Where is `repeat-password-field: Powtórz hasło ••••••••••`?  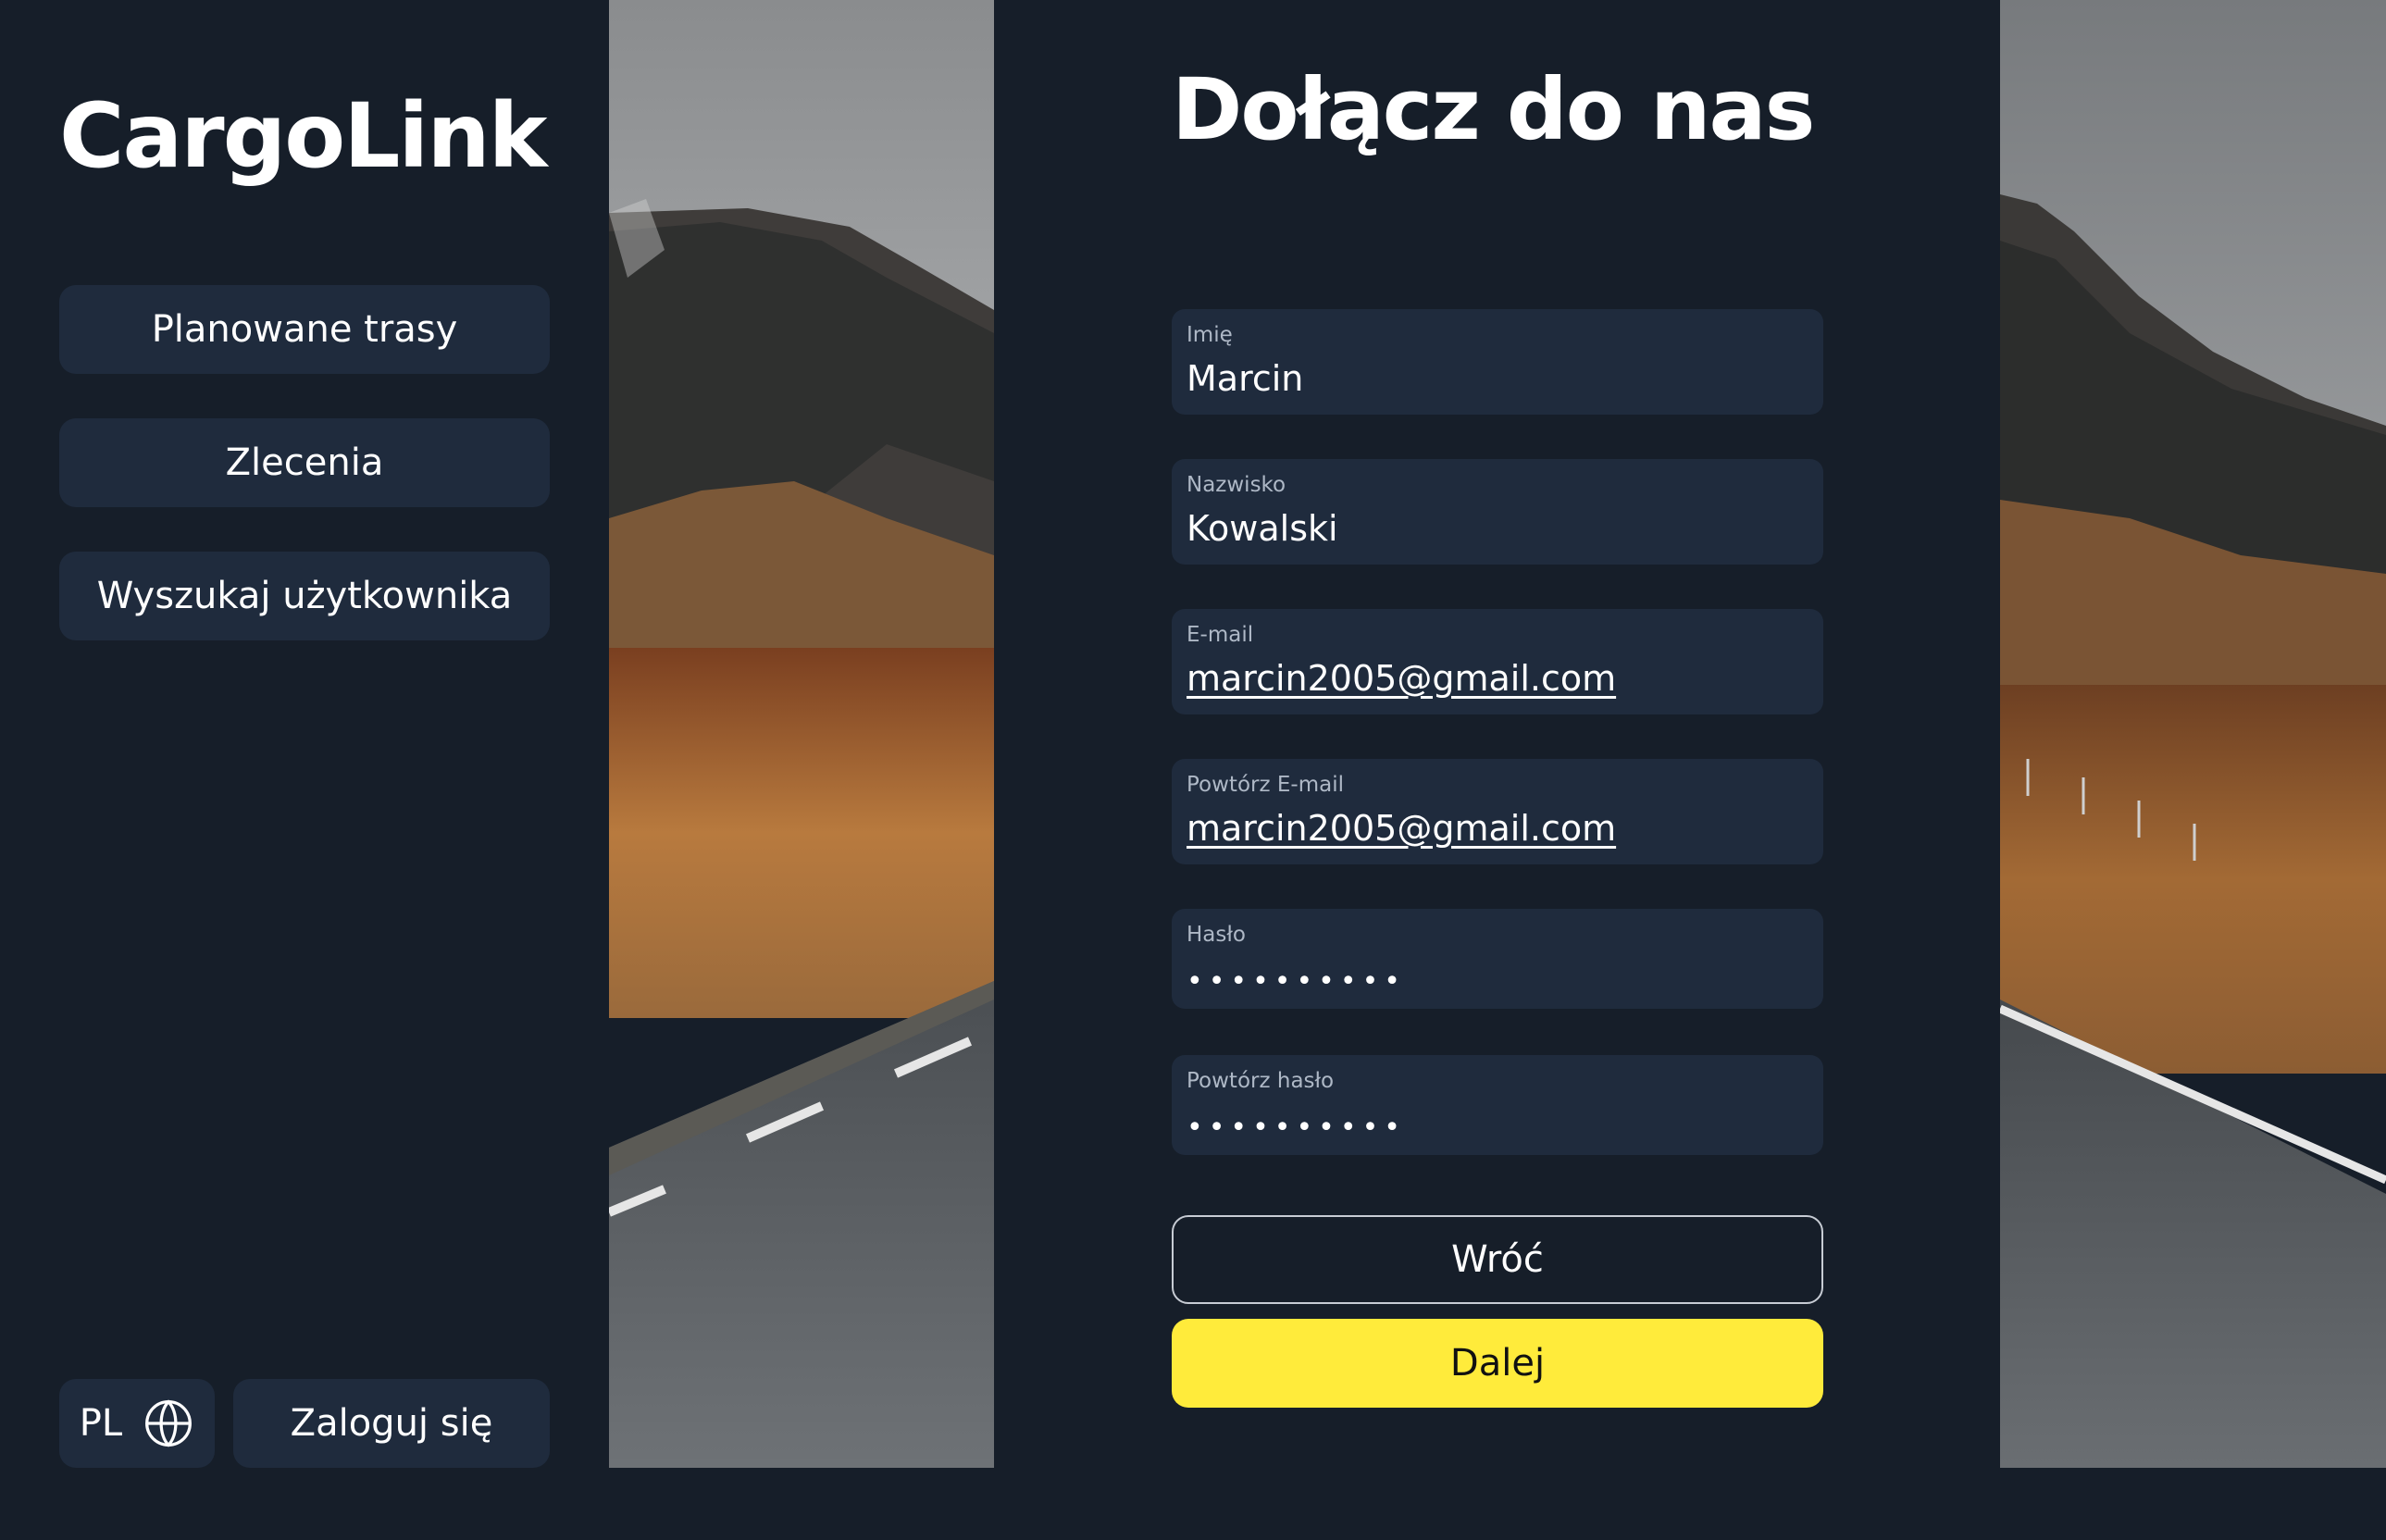
repeat-password-field: Powtórz hasło •••••••••• is located at coordinates (1497, 1105).